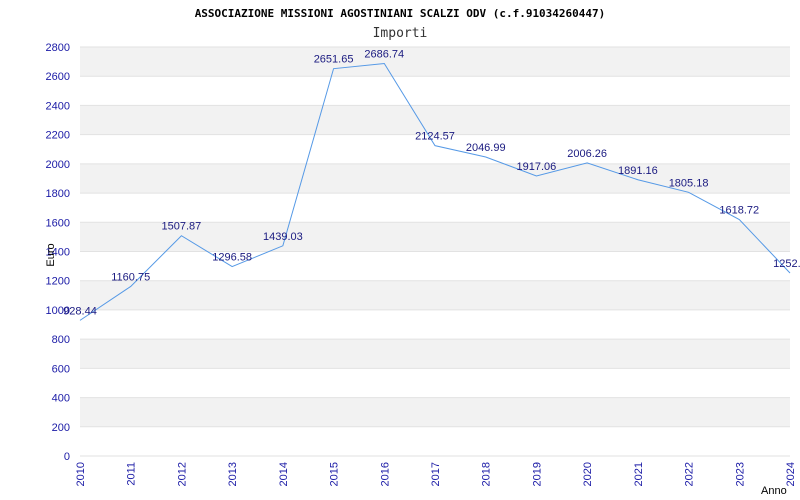 The width and height of the screenshot is (800, 500). What do you see at coordinates (58, 77) in the screenshot?
I see `y-tick-label: 2600` at bounding box center [58, 77].